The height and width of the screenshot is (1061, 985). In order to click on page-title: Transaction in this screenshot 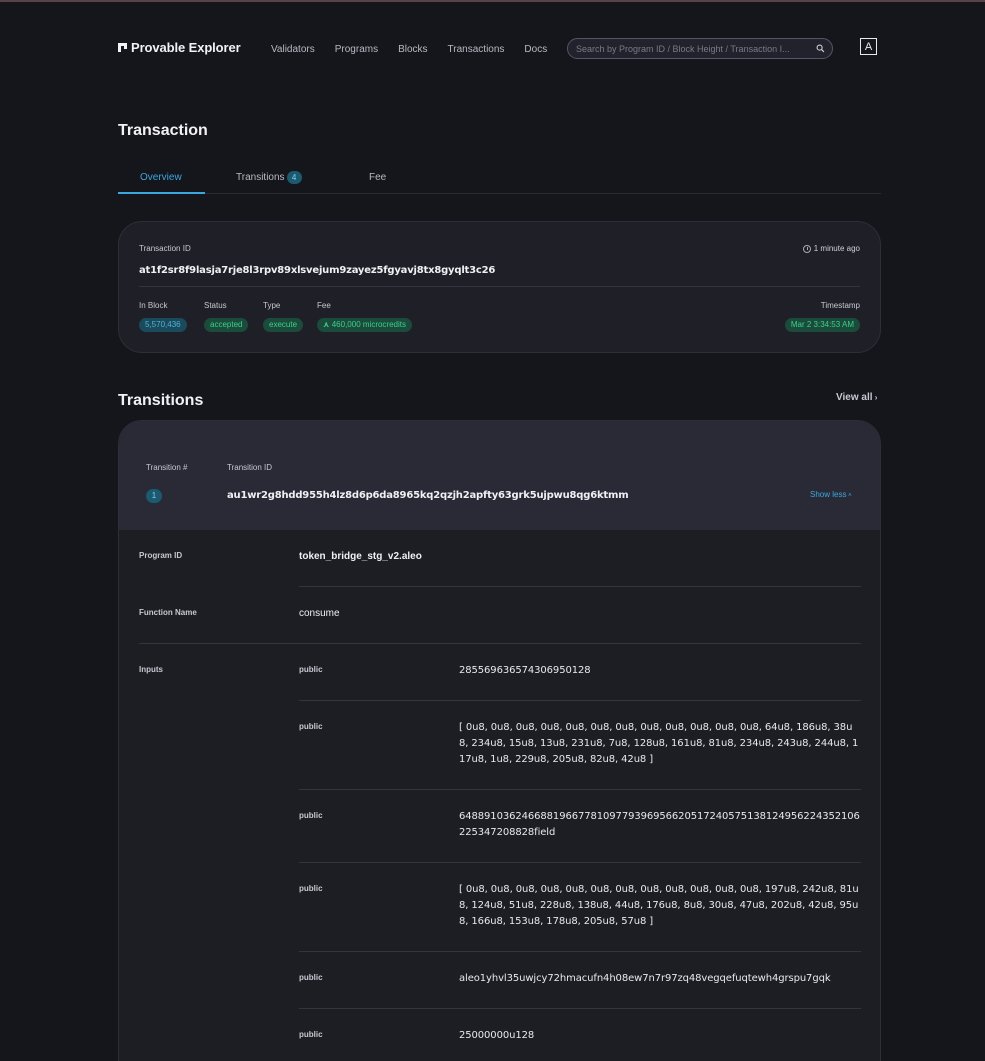, I will do `click(163, 130)`.